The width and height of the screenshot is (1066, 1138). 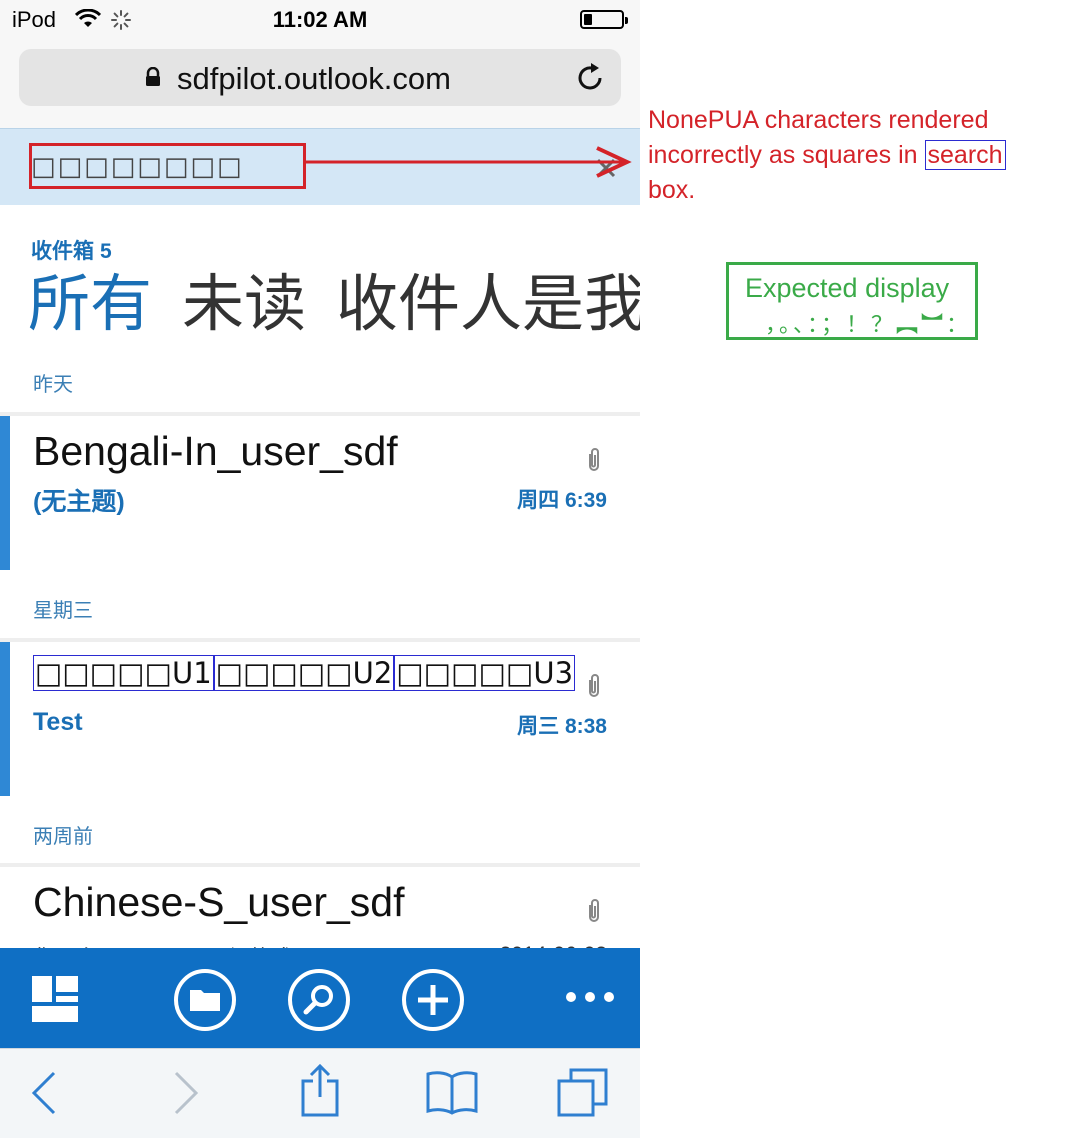 I want to click on tab-all: 所有, so click(x=90, y=298).